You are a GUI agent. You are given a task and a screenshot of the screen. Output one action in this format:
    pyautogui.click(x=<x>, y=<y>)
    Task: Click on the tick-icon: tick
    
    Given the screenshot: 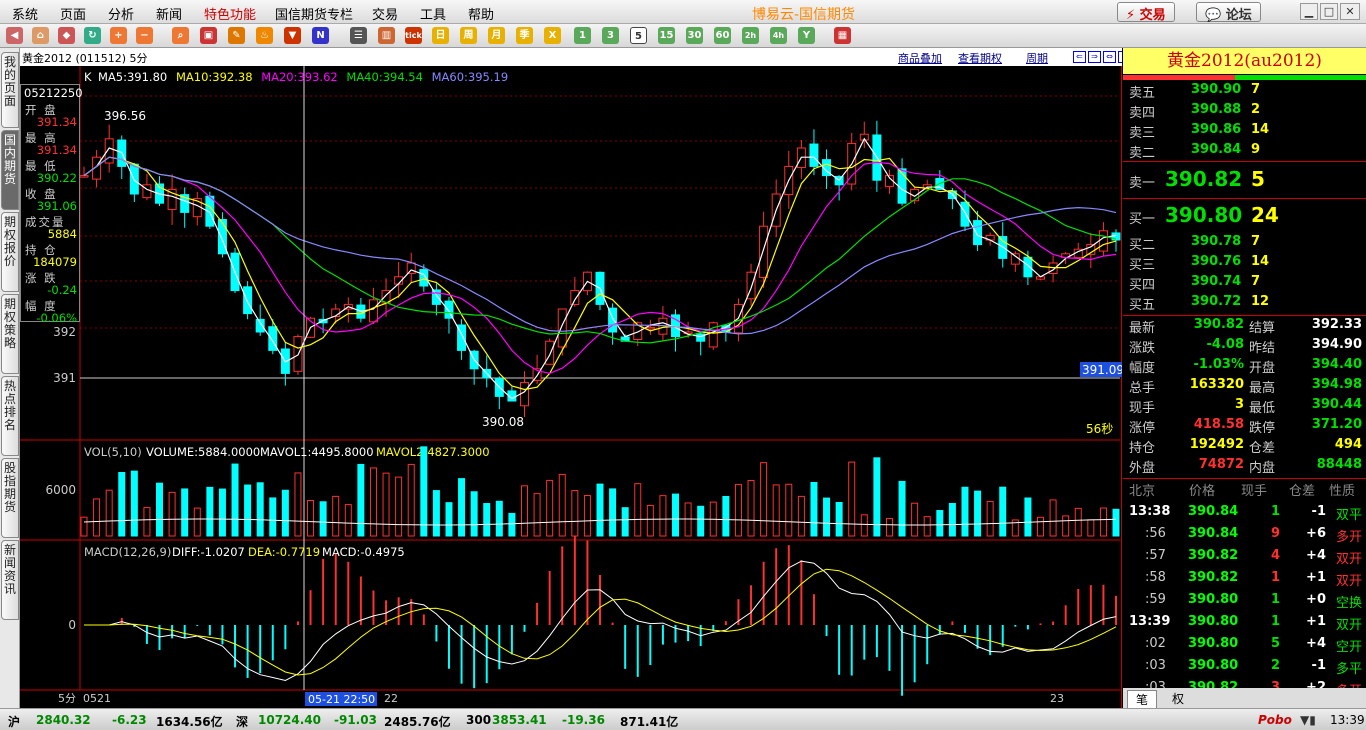 What is the action you would take?
    pyautogui.click(x=413, y=35)
    